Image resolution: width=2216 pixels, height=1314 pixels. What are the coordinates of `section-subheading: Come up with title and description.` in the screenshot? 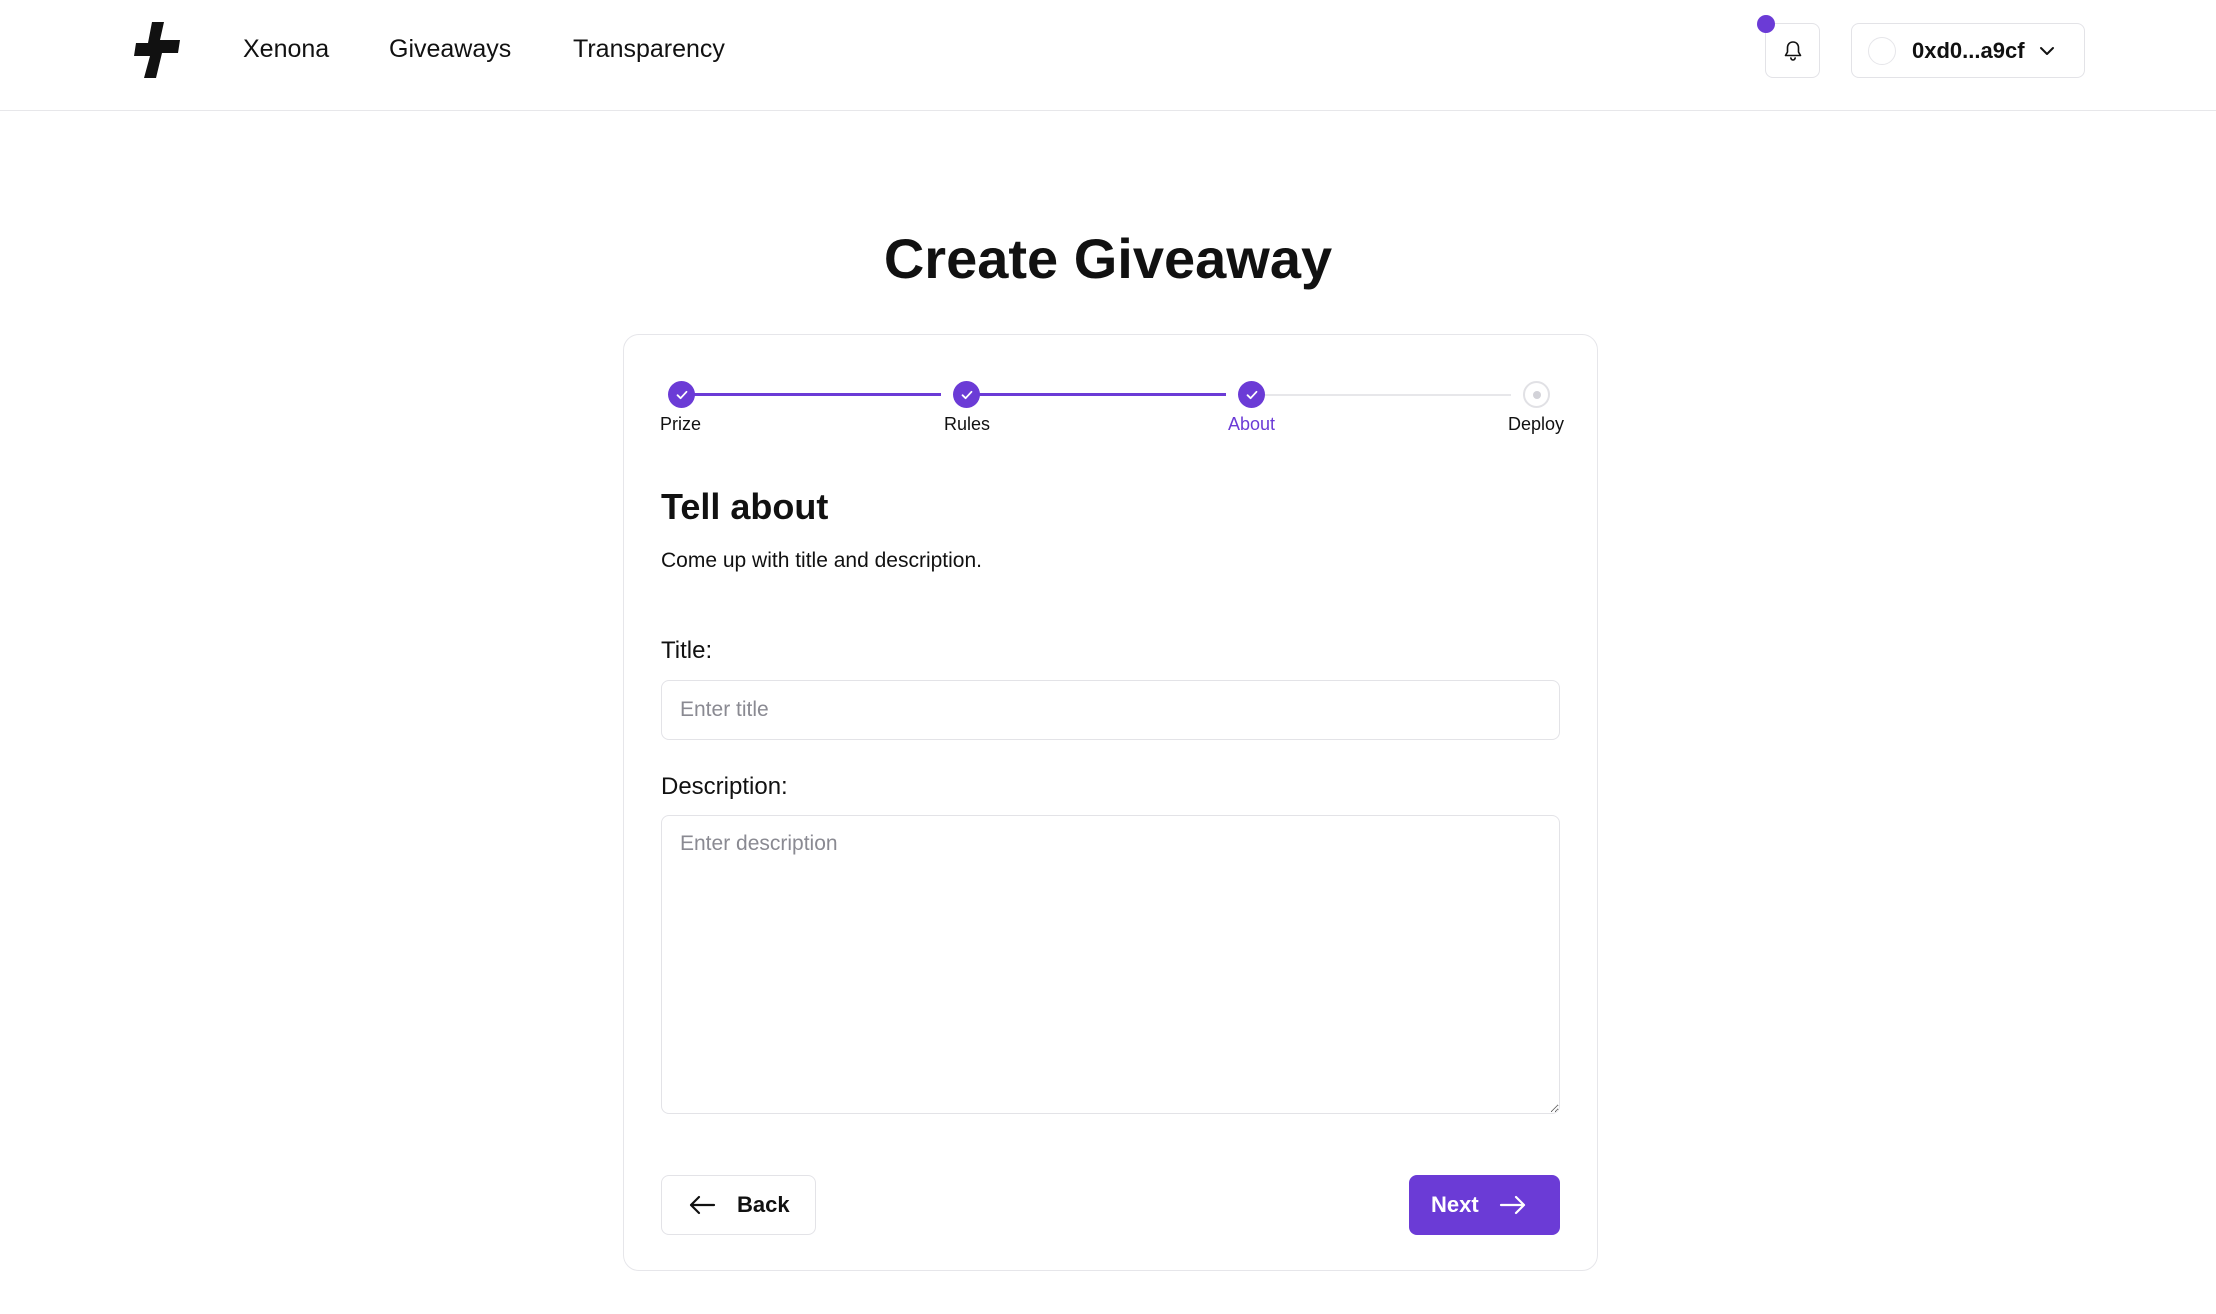 It's located at (821, 560).